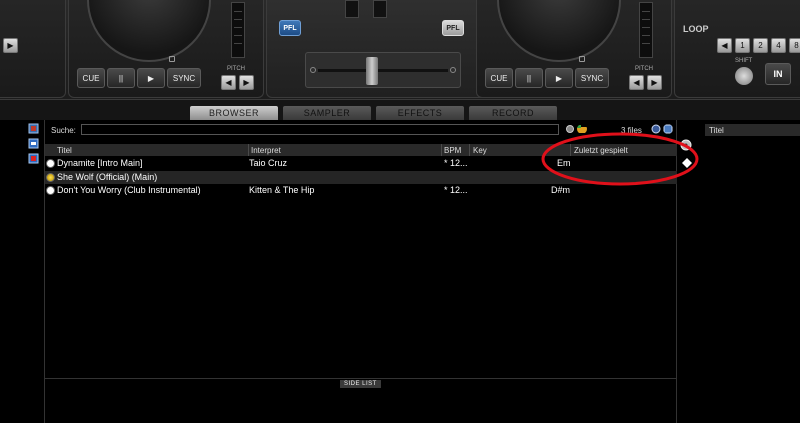 Image resolution: width=800 pixels, height=423 pixels. I want to click on cd-icon, so click(686, 145).